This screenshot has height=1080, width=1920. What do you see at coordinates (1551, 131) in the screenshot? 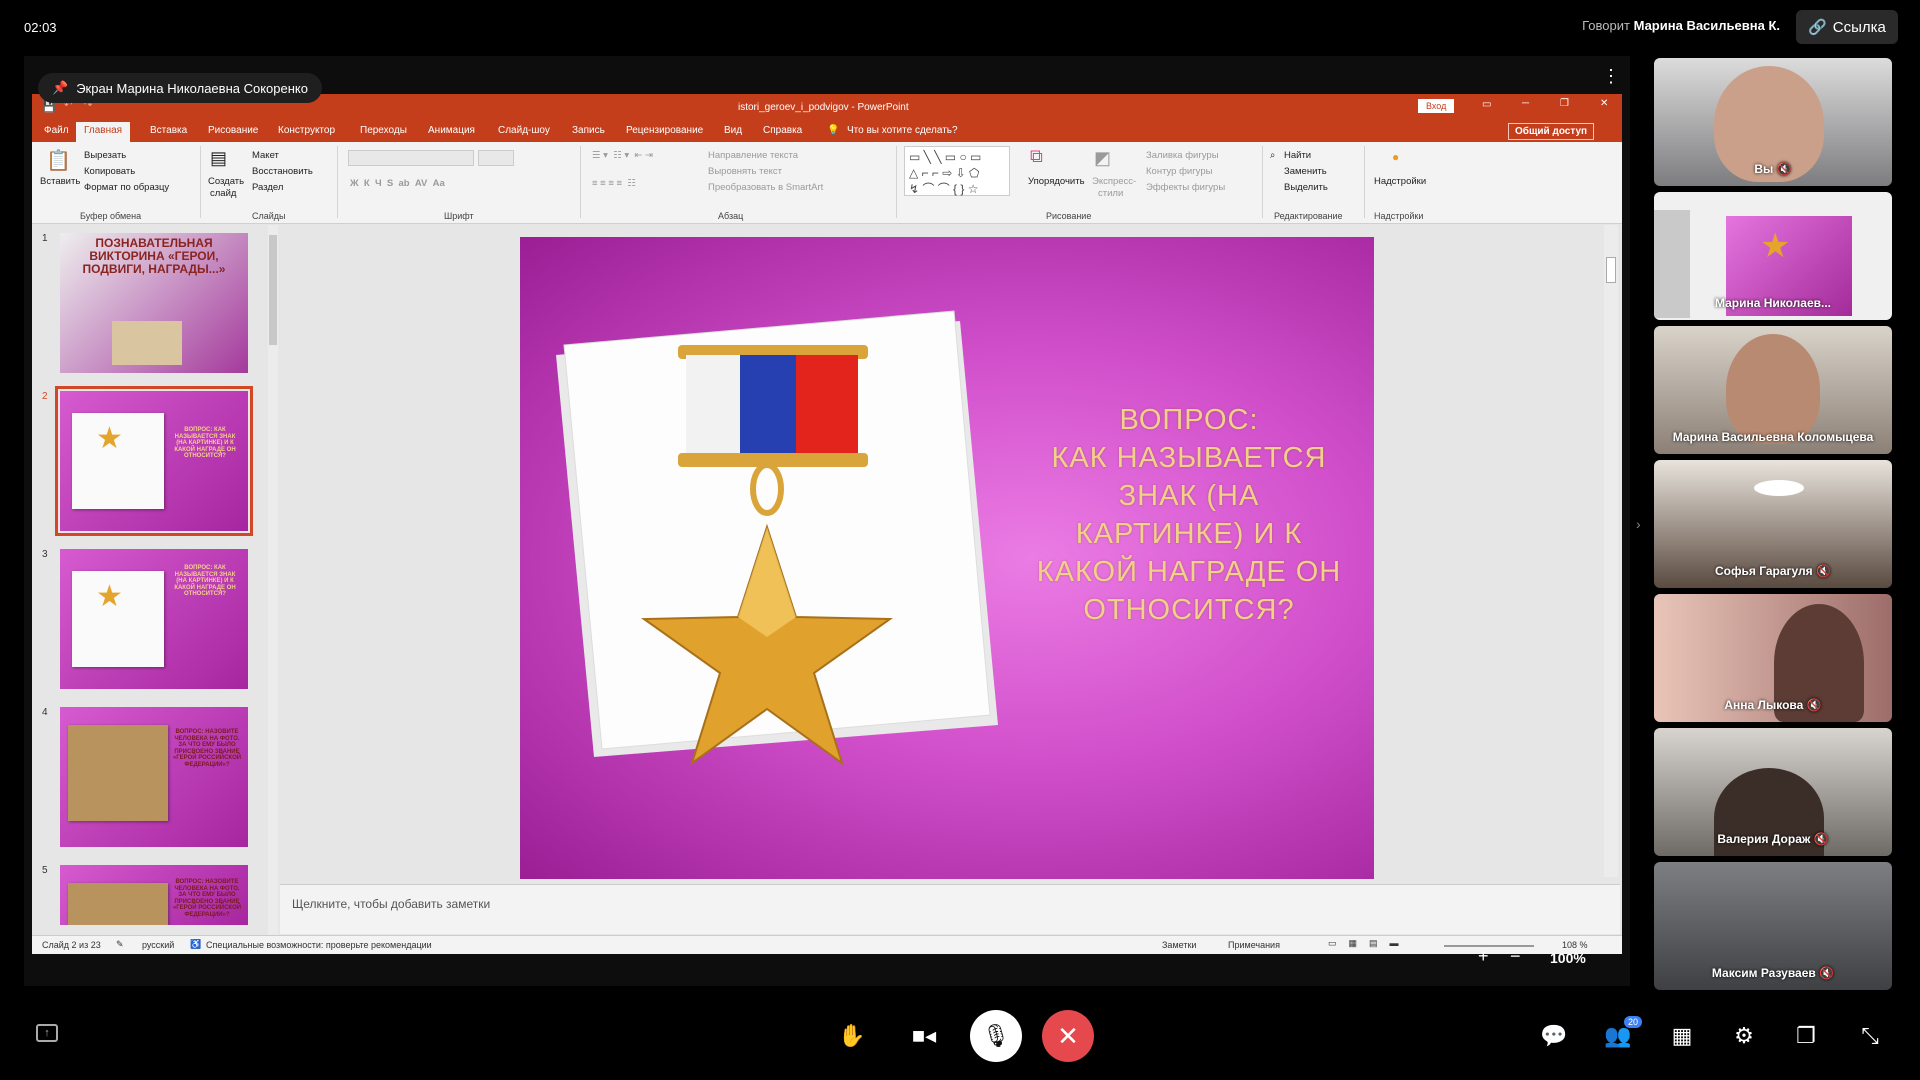
I see `share-button: Общий доступ` at bounding box center [1551, 131].